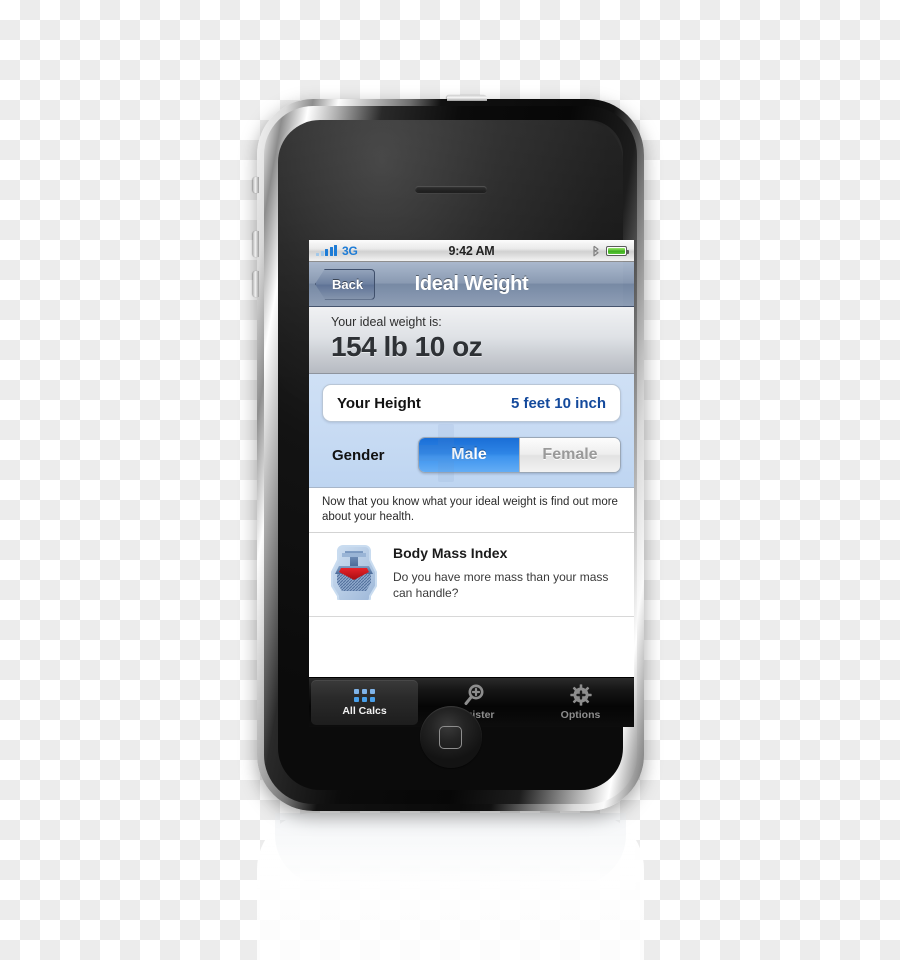 Image resolution: width=900 pixels, height=960 pixels. I want to click on bluetooth-icon, so click(596, 250).